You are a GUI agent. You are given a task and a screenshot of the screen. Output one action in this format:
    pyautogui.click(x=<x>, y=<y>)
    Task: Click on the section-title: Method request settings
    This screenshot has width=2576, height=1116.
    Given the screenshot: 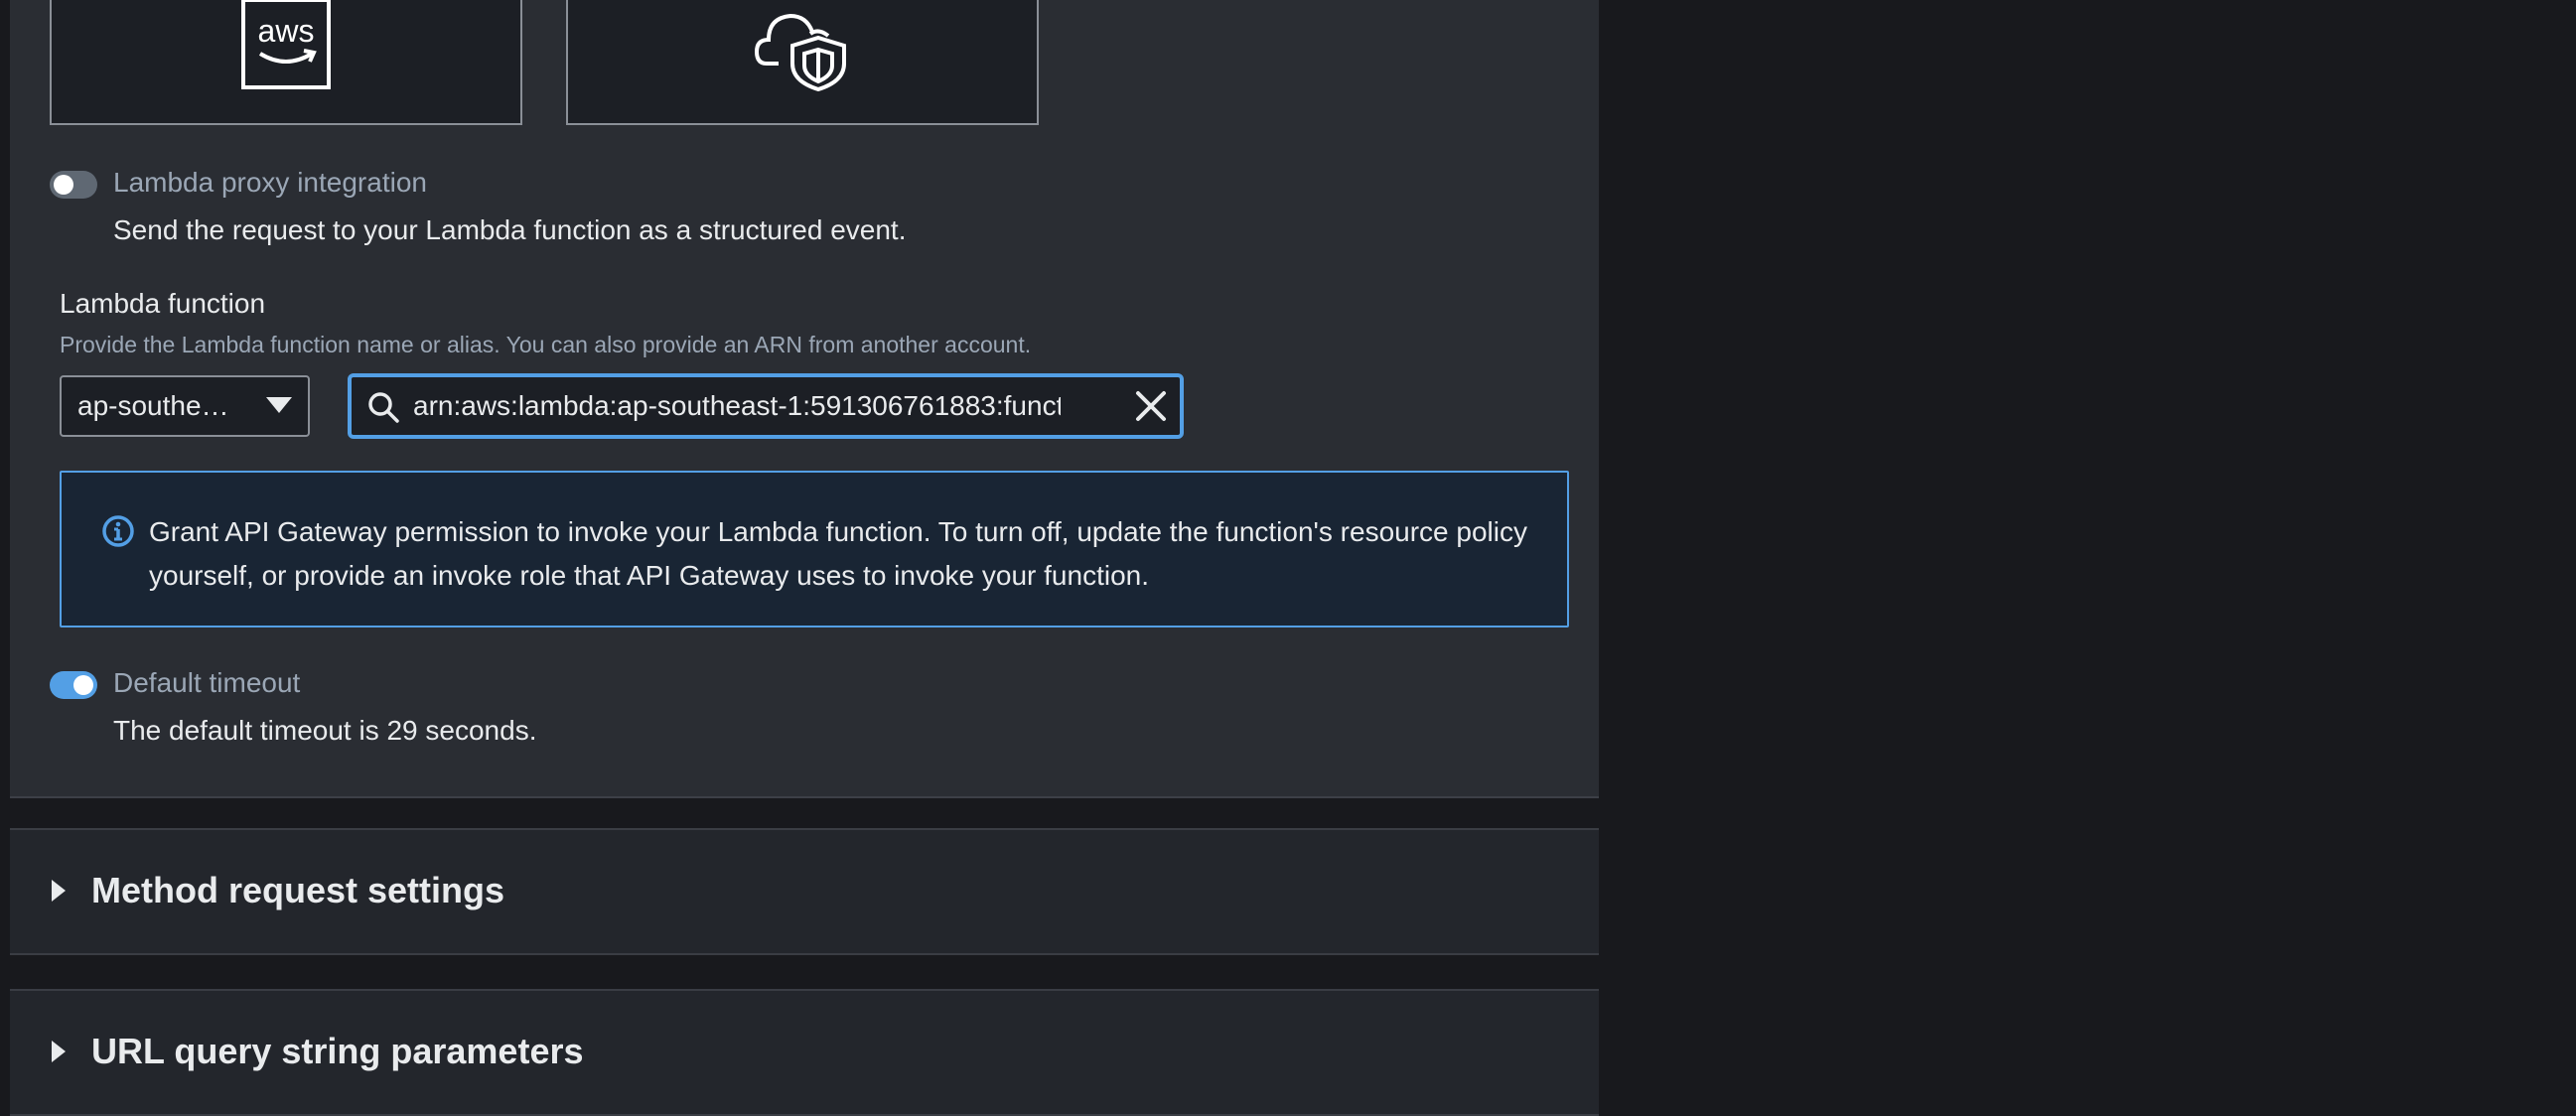 What is the action you would take?
    pyautogui.click(x=298, y=890)
    